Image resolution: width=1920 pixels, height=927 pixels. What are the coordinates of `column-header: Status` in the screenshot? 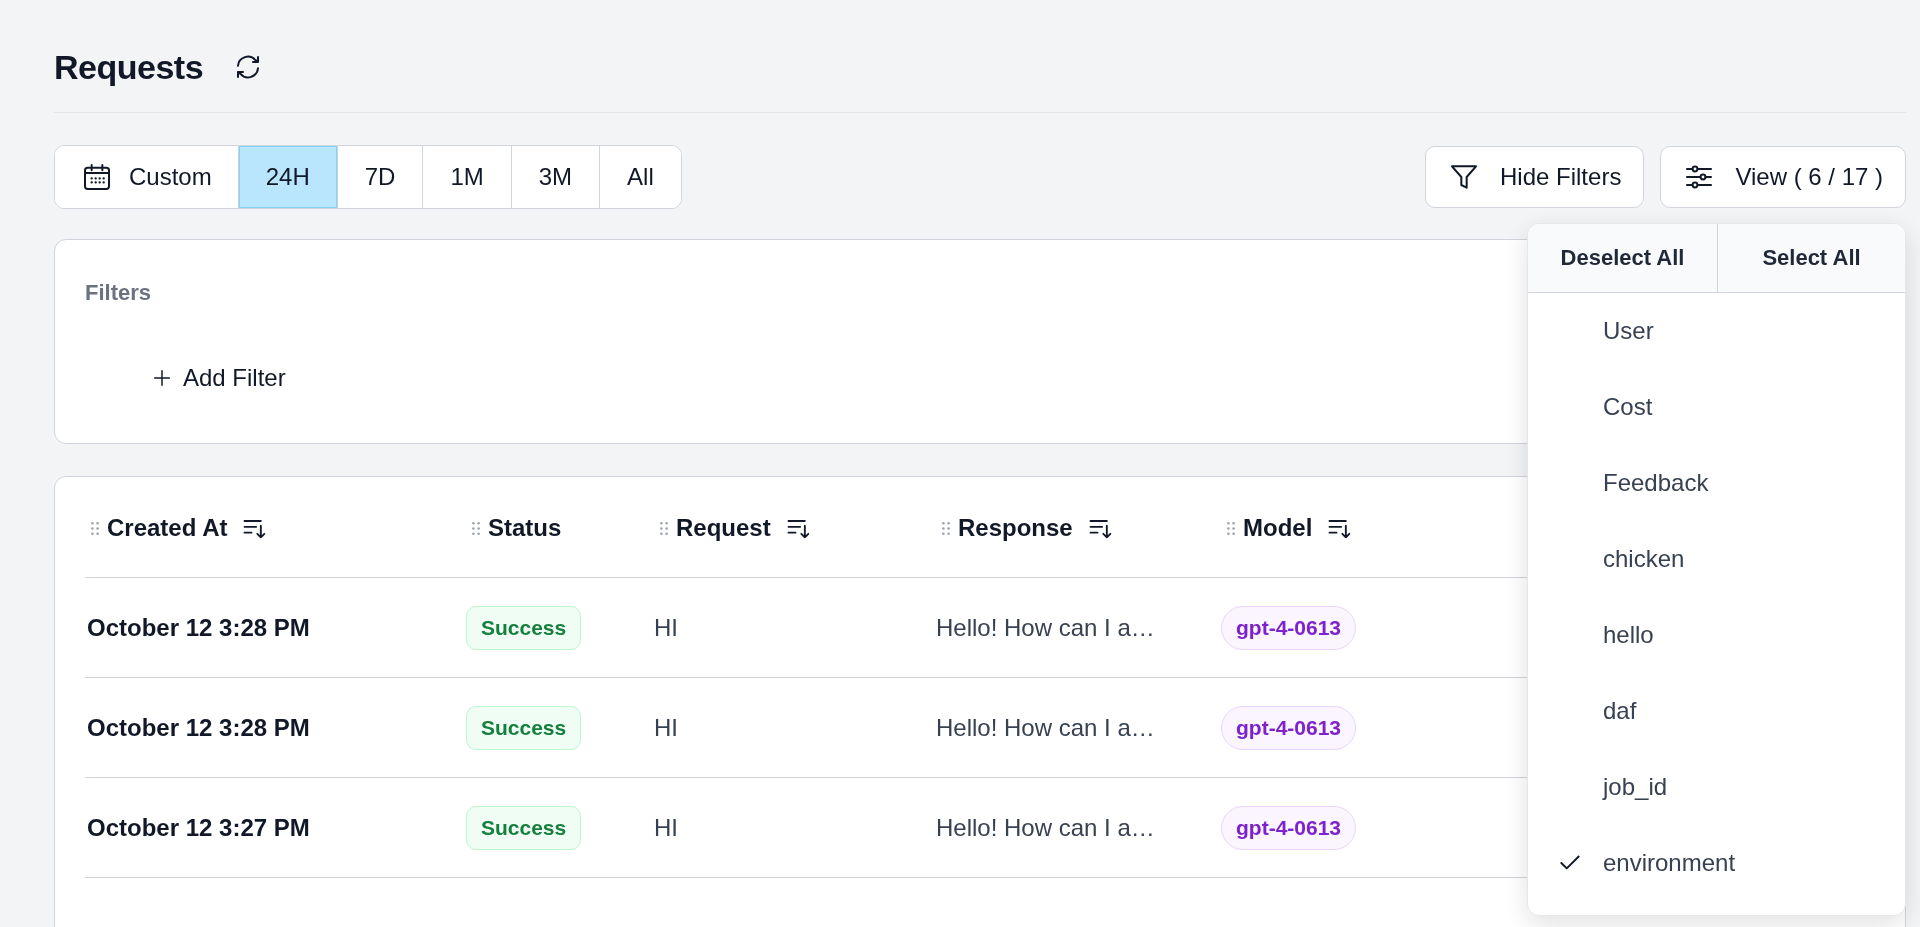 It's located at (514, 528).